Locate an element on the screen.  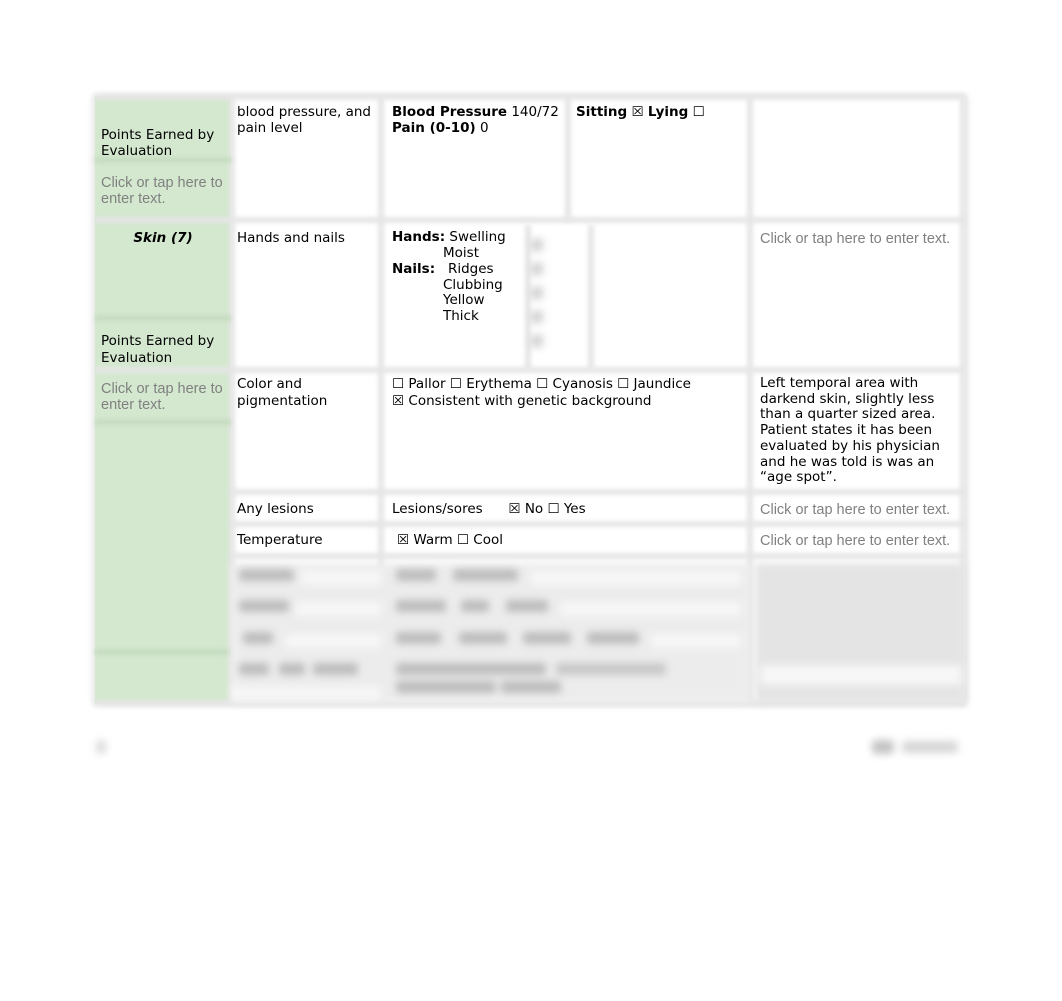
sitting-checkbox: ☒ is located at coordinates (637, 112).